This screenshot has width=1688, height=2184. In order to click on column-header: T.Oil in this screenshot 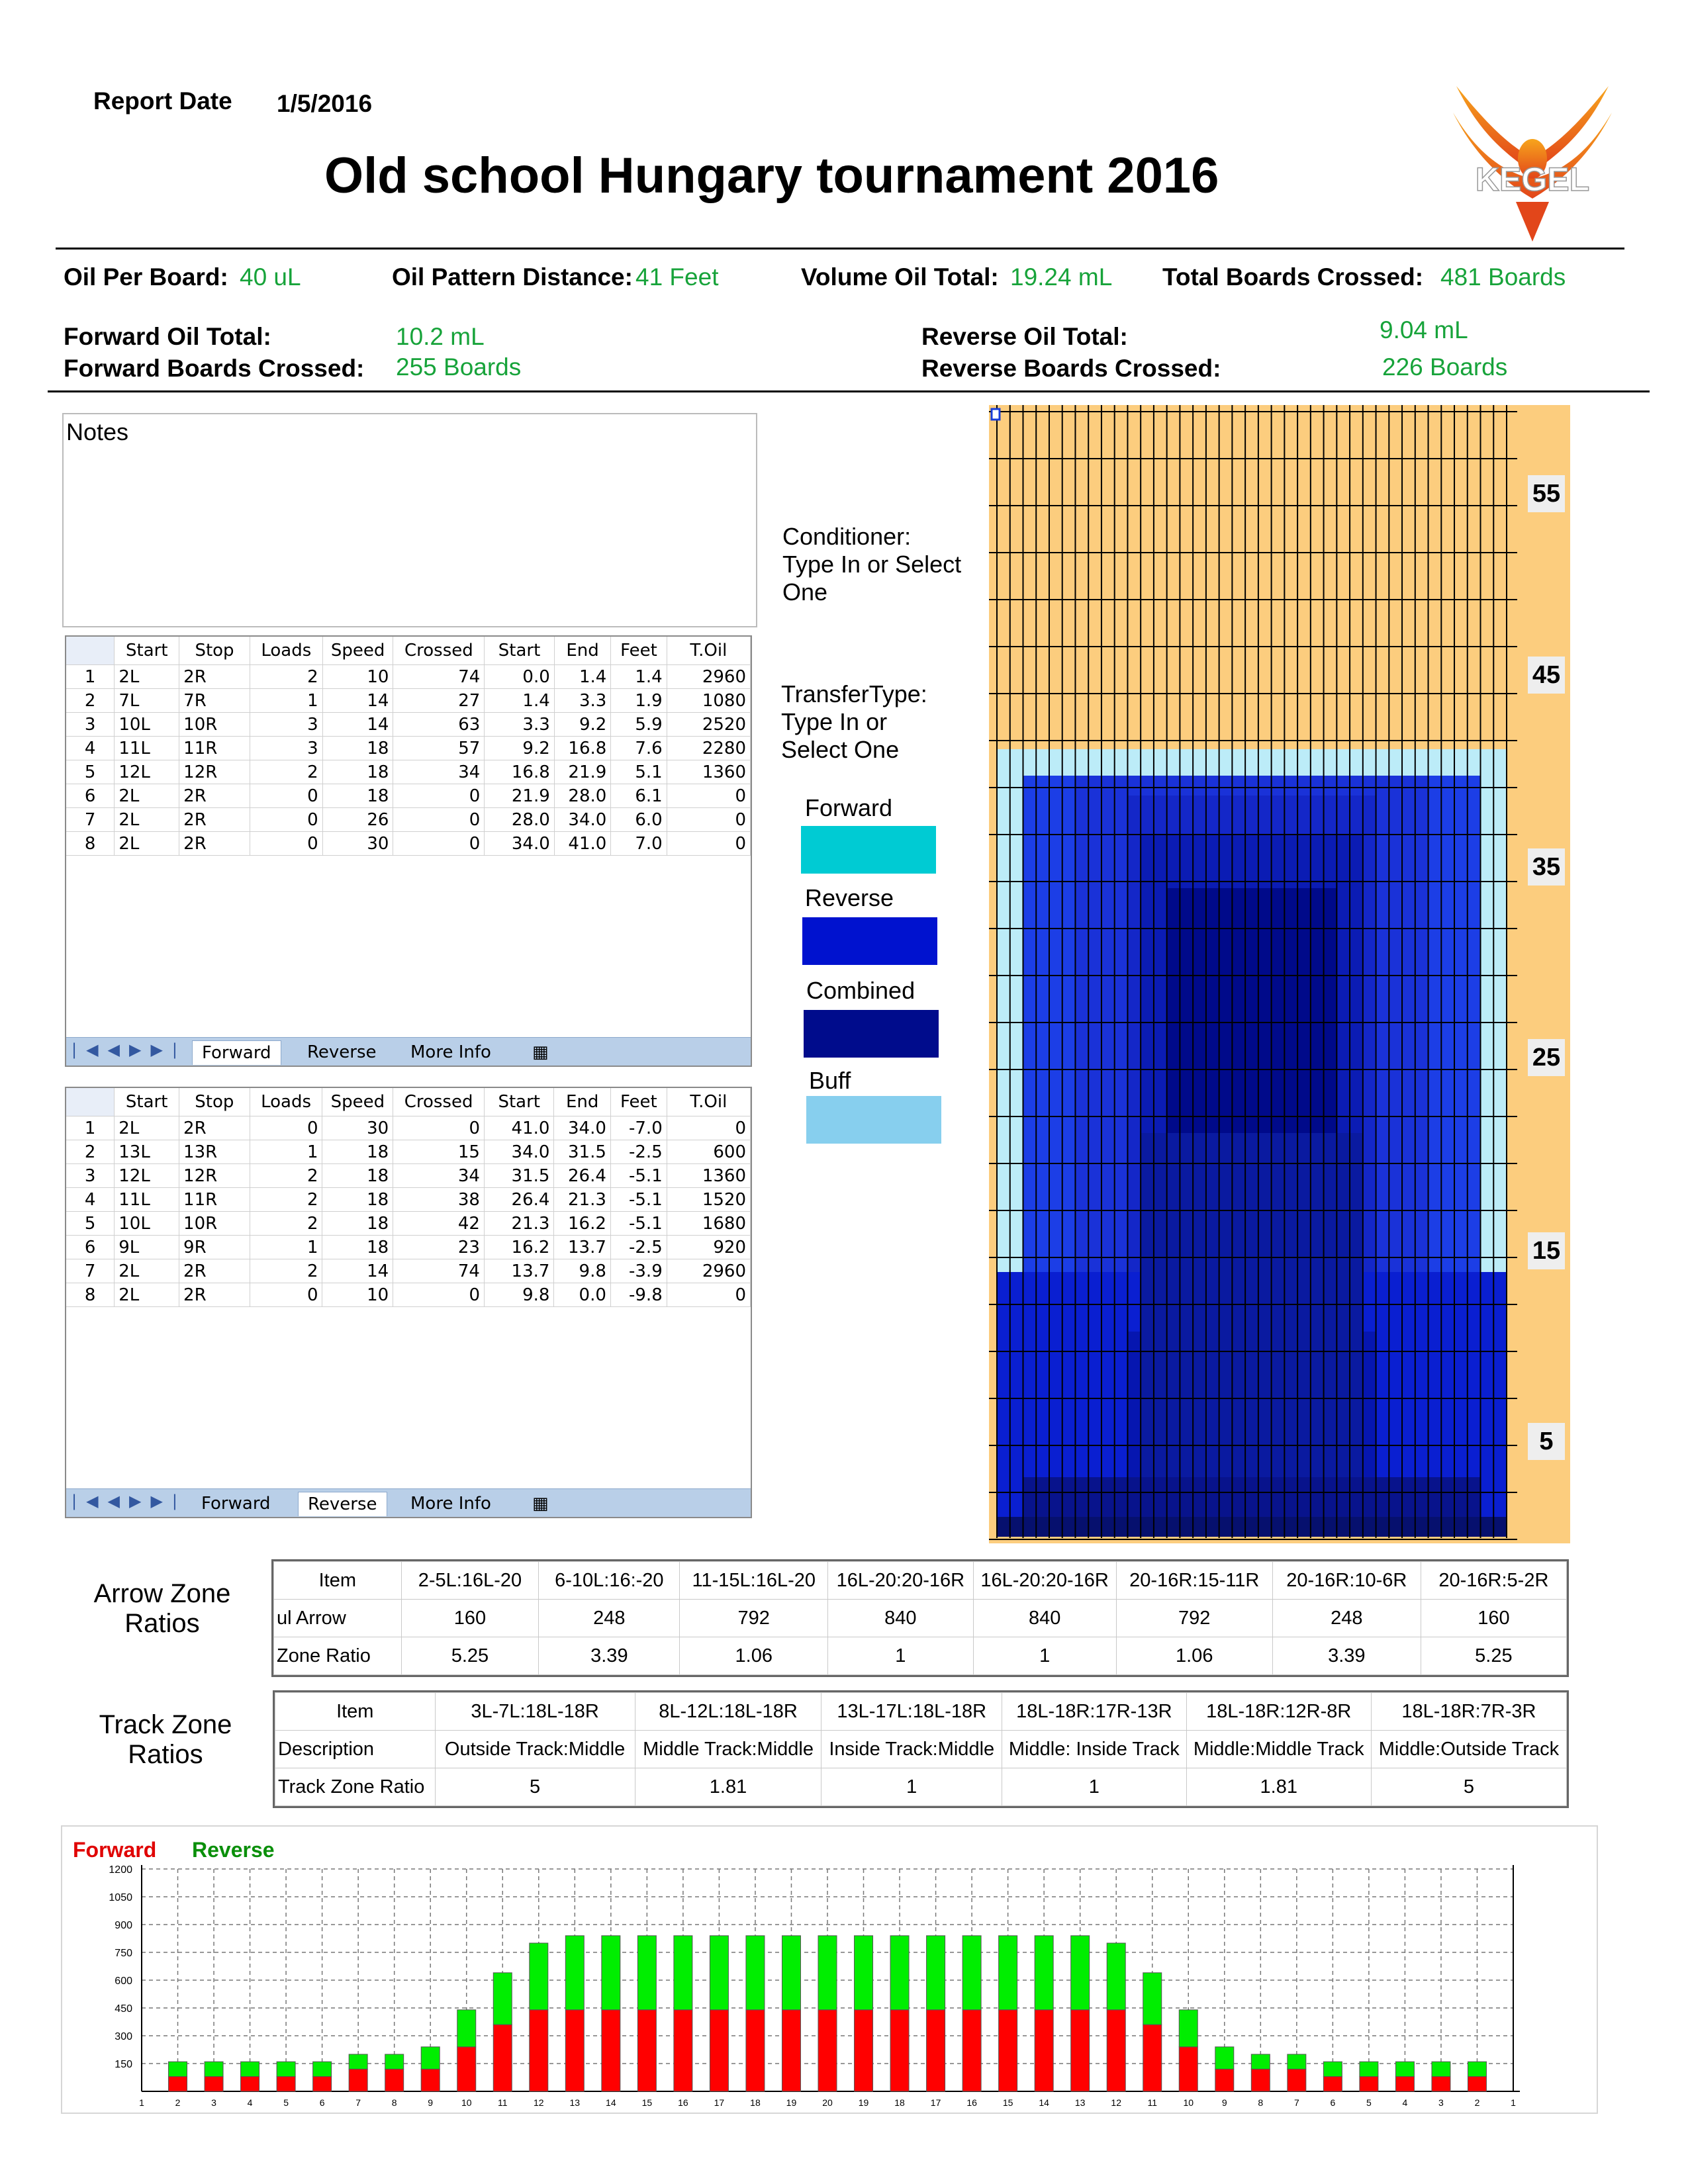, I will do `click(709, 1102)`.